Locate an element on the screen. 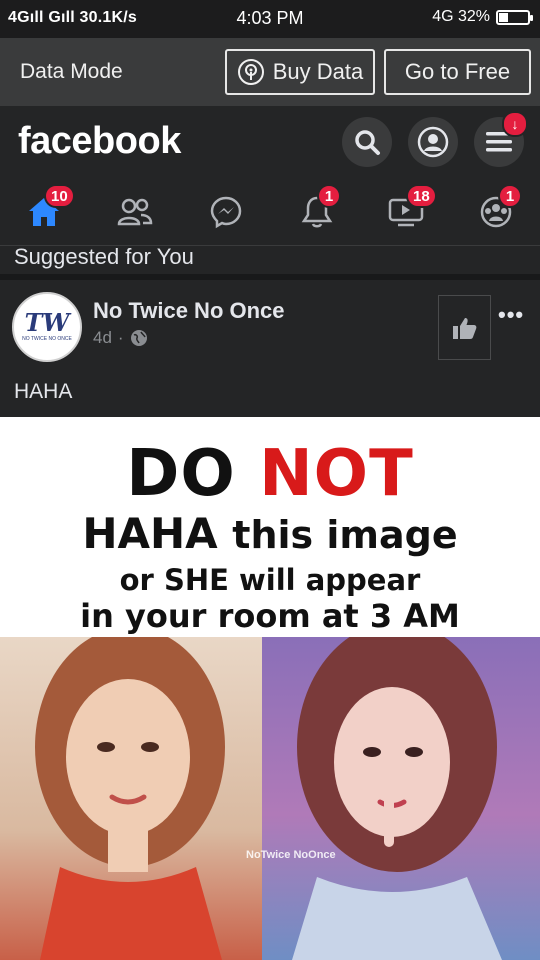 This screenshot has width=540, height=960. broadcast-icon is located at coordinates (250, 72).